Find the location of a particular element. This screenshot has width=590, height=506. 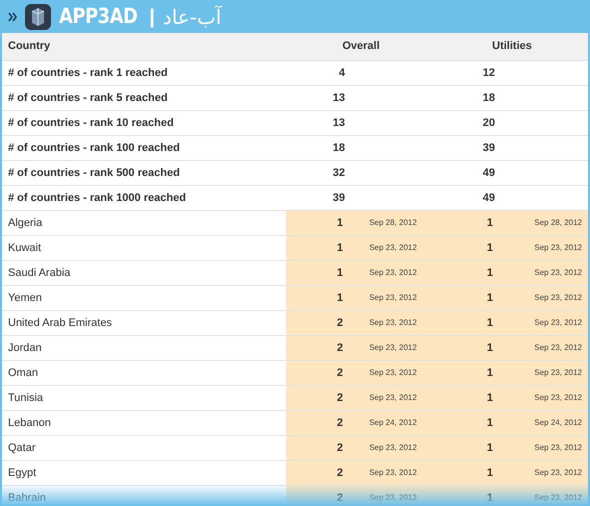

table-cell-text: Qatar is located at coordinates (22, 448).